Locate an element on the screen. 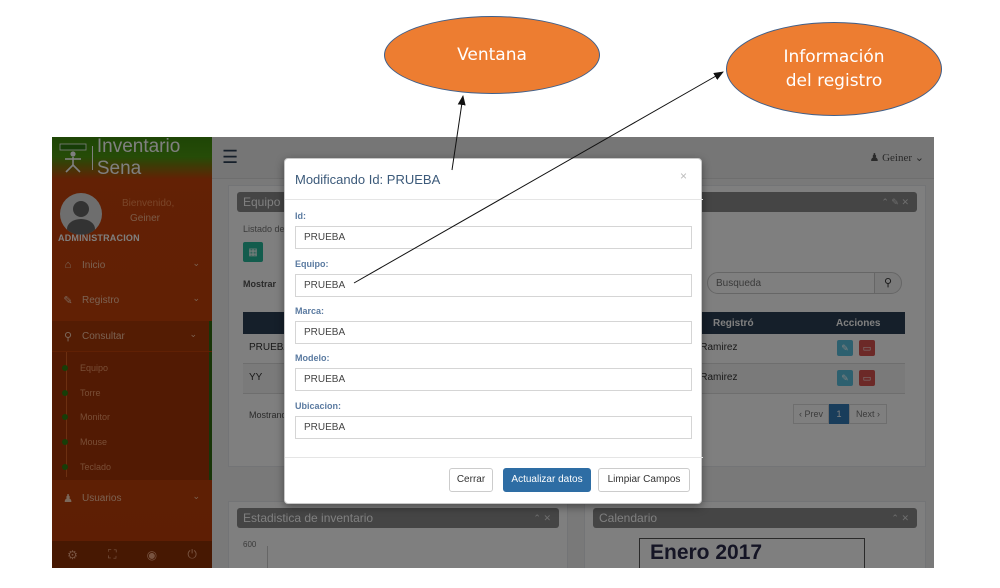  actualizar-datos-button: Actualizar datos is located at coordinates (547, 480).